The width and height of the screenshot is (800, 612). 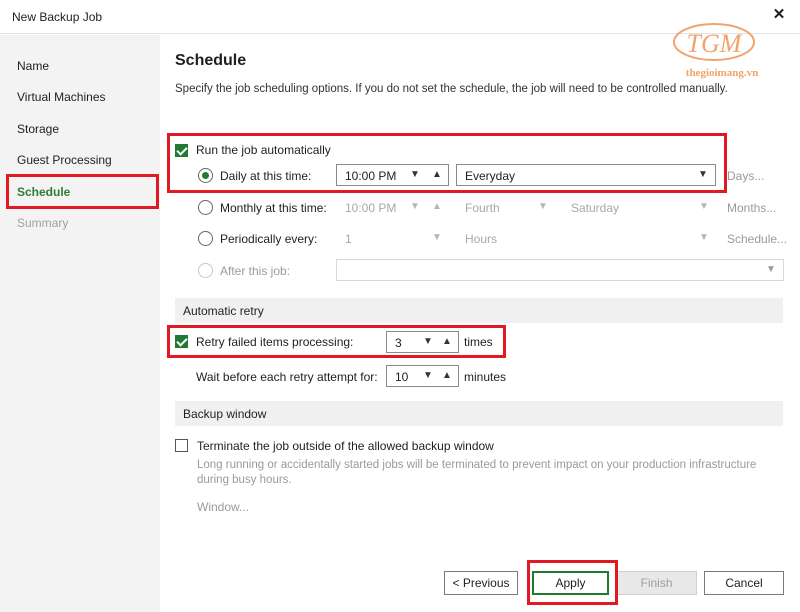 What do you see at coordinates (205, 270) in the screenshot?
I see `after-job-radio` at bounding box center [205, 270].